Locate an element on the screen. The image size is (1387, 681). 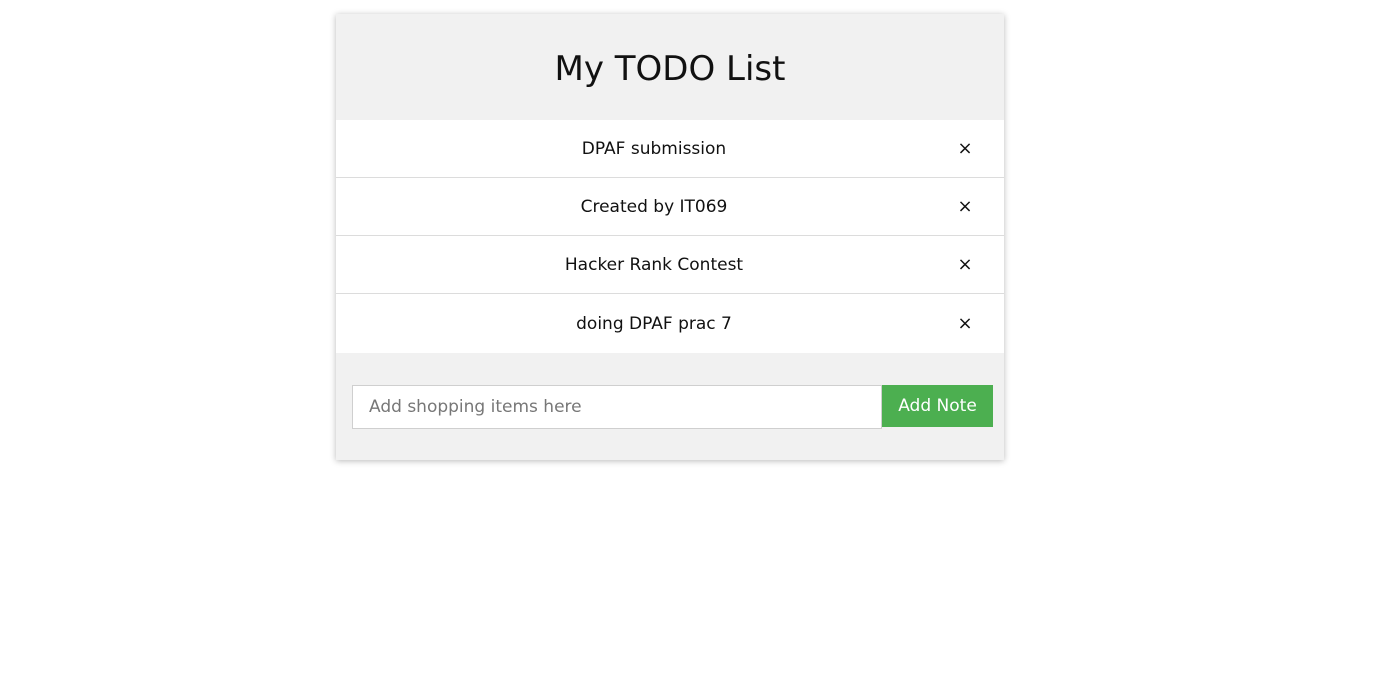
list-item: DPAF submission × is located at coordinates (670, 149).